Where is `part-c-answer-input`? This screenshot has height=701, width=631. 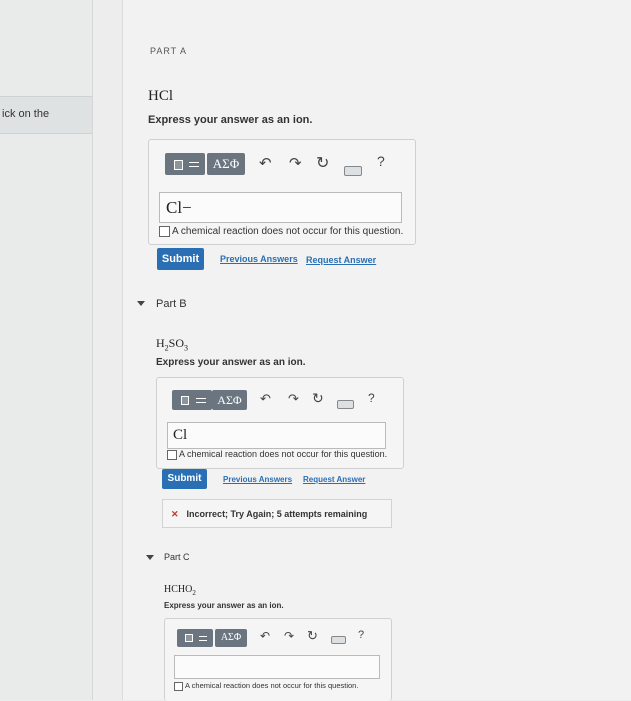
part-c-answer-input is located at coordinates (277, 667).